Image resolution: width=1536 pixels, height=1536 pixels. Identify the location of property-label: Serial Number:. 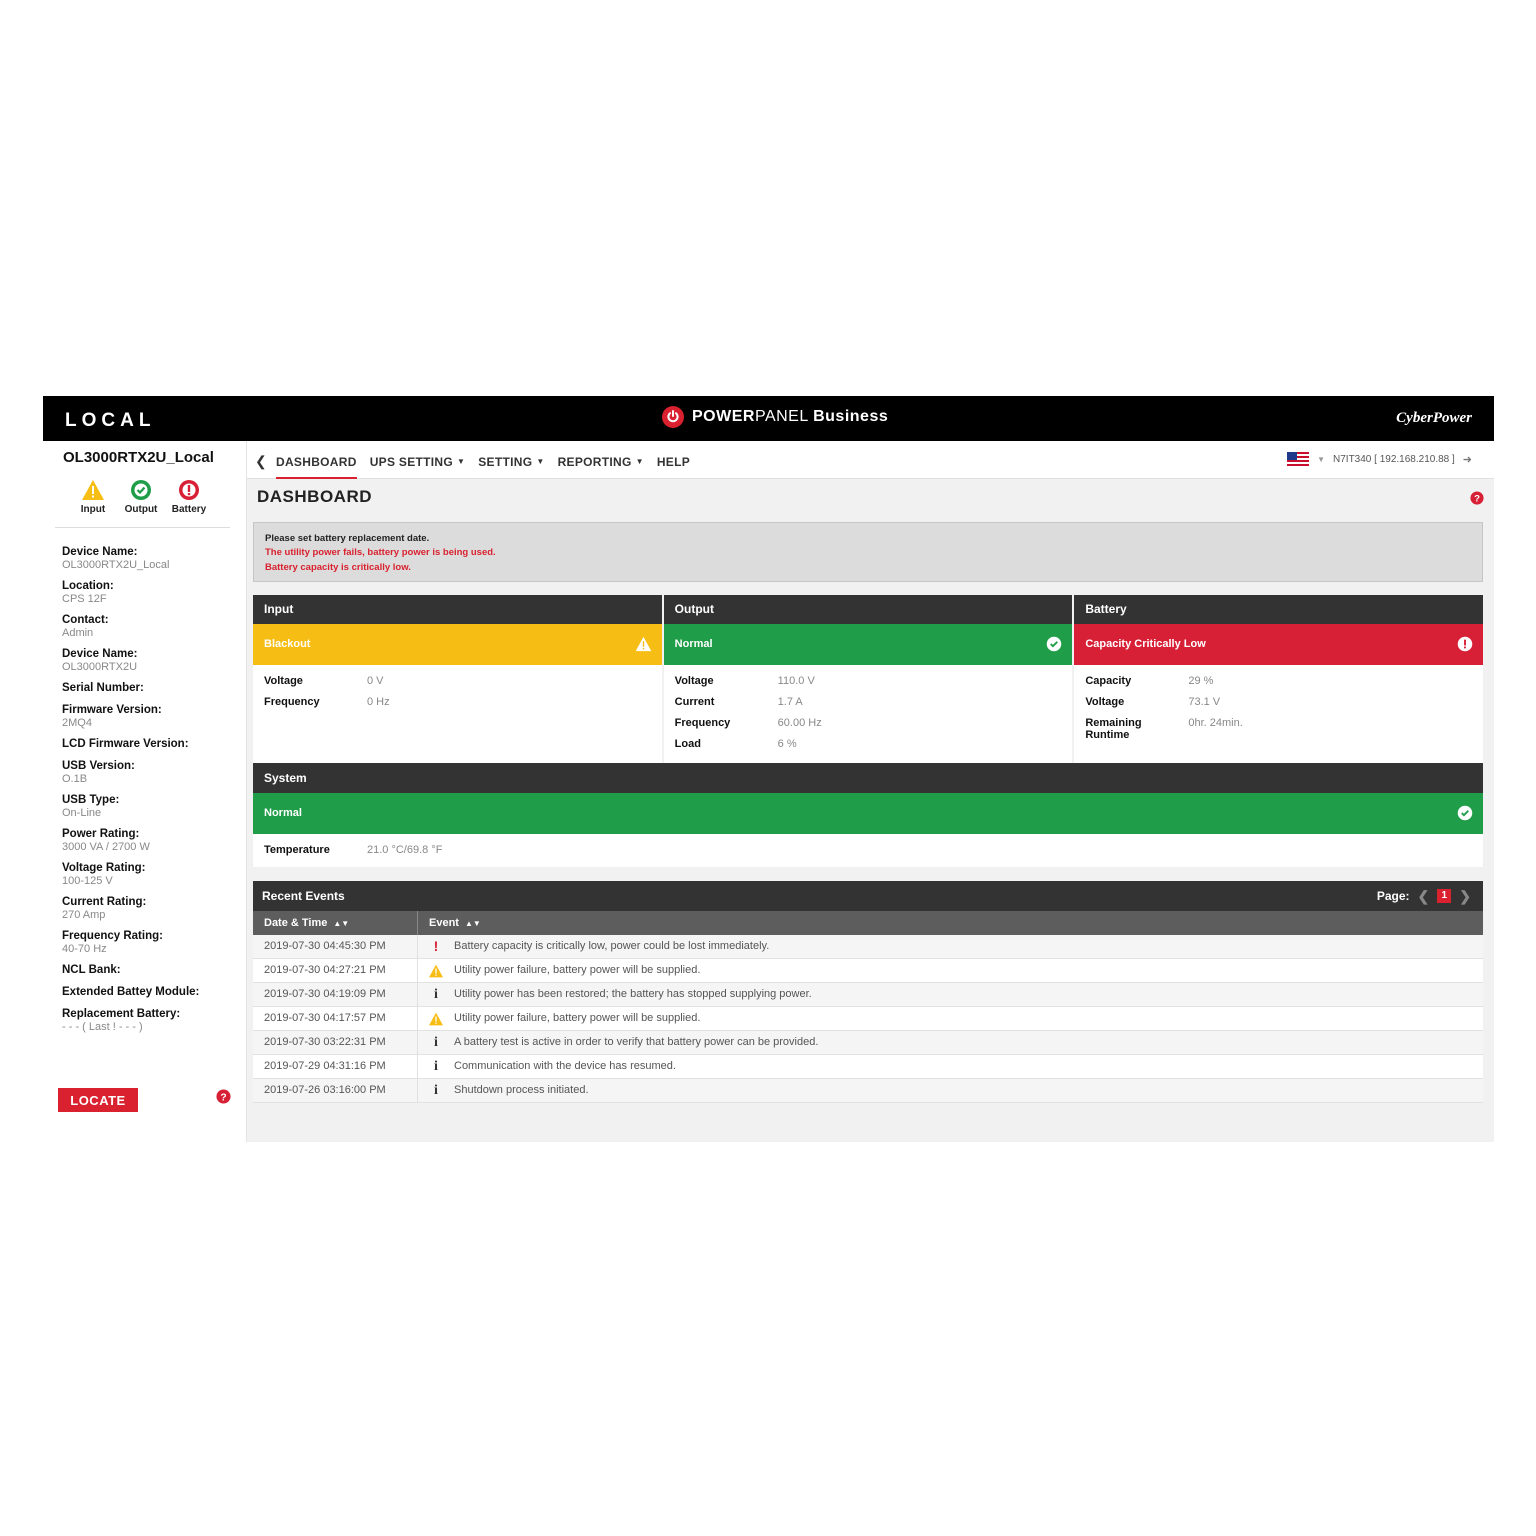
(103, 688).